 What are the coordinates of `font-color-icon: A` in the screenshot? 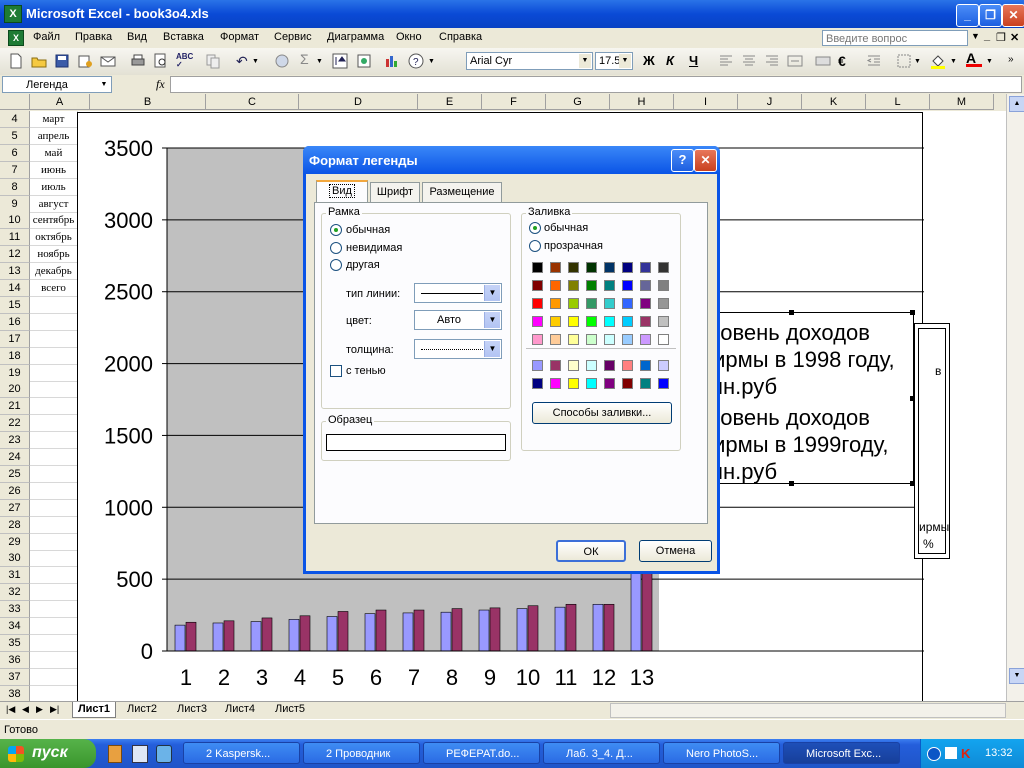 It's located at (974, 58).